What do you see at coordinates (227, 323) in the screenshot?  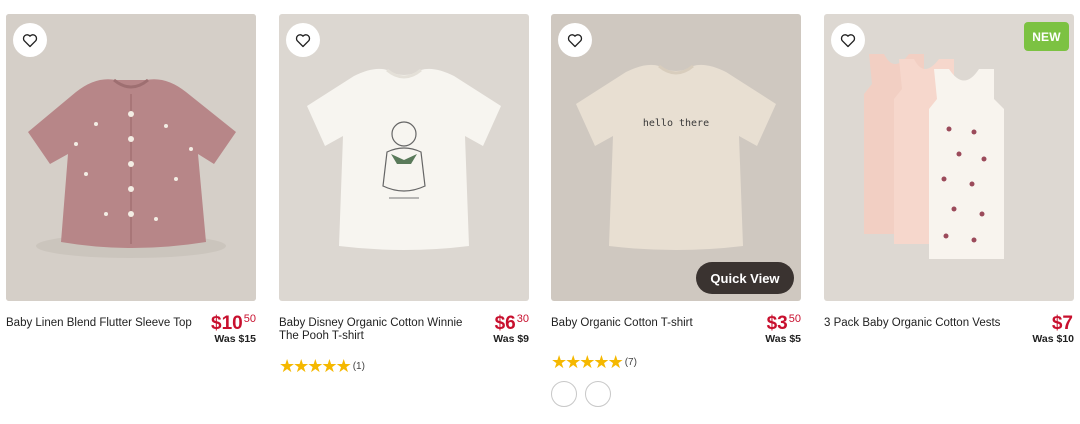 I see `price-dollars: $10` at bounding box center [227, 323].